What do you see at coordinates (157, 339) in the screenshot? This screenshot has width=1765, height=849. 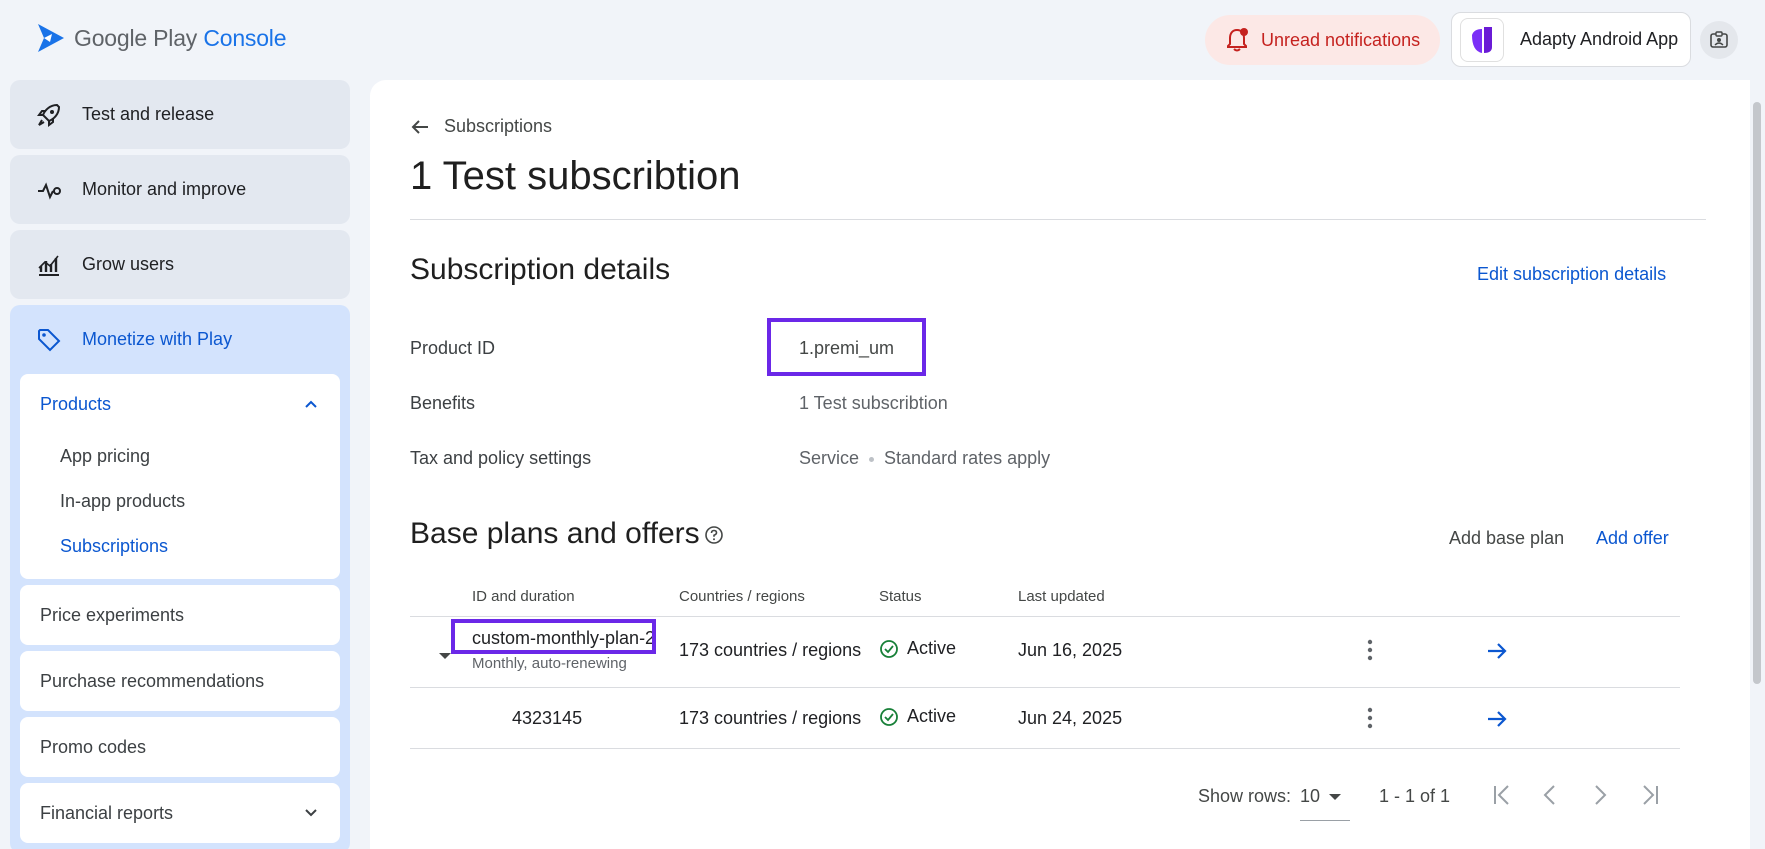 I see `sidebar-item-label: Monetize with Play` at bounding box center [157, 339].